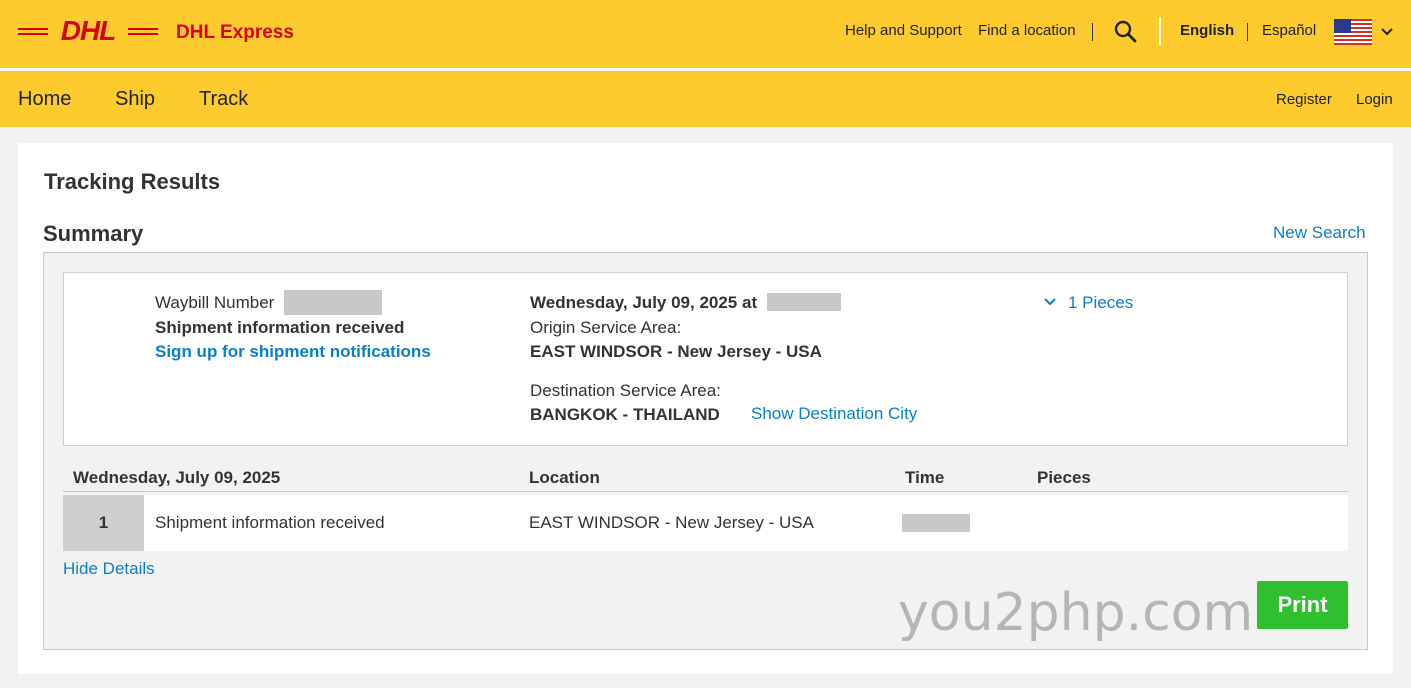 This screenshot has width=1411, height=688. I want to click on waybill-number-redacted, so click(333, 302).